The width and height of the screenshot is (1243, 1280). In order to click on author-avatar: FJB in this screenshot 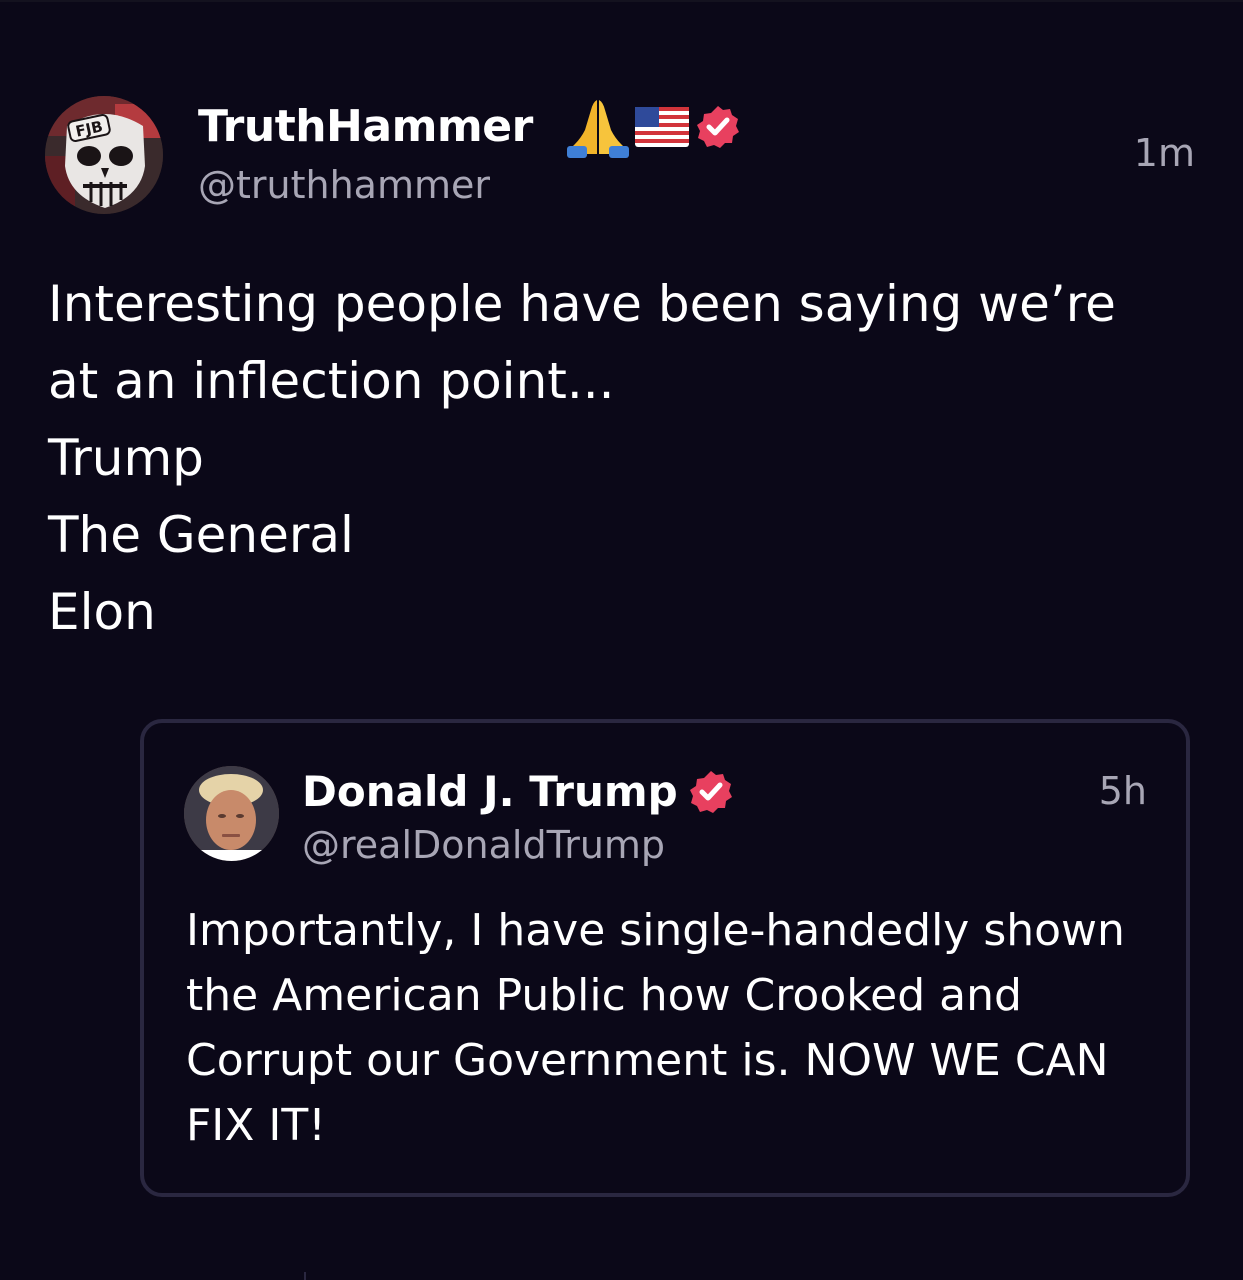, I will do `click(104, 155)`.